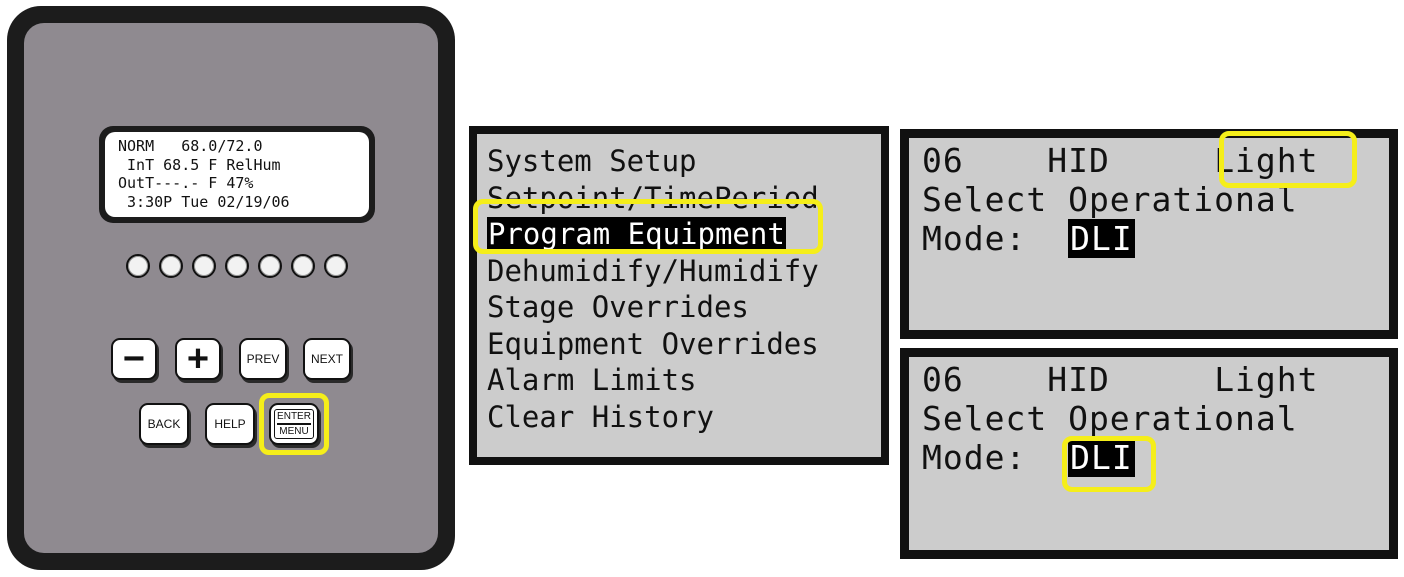  What do you see at coordinates (592, 161) in the screenshot?
I see `menu-item-label: System Setup` at bounding box center [592, 161].